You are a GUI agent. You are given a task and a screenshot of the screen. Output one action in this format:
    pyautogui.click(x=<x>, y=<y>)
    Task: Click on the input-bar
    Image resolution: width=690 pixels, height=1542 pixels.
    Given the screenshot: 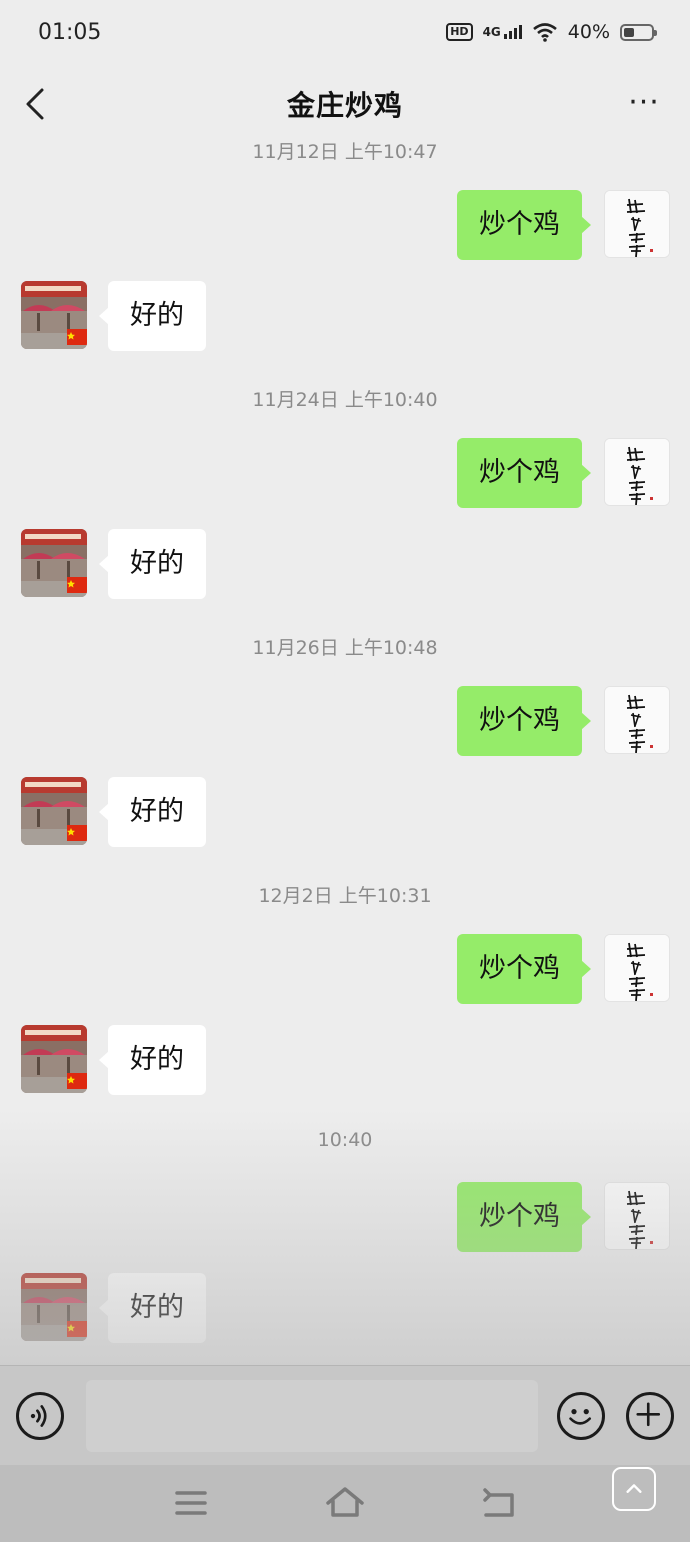 What is the action you would take?
    pyautogui.click(x=345, y=1415)
    